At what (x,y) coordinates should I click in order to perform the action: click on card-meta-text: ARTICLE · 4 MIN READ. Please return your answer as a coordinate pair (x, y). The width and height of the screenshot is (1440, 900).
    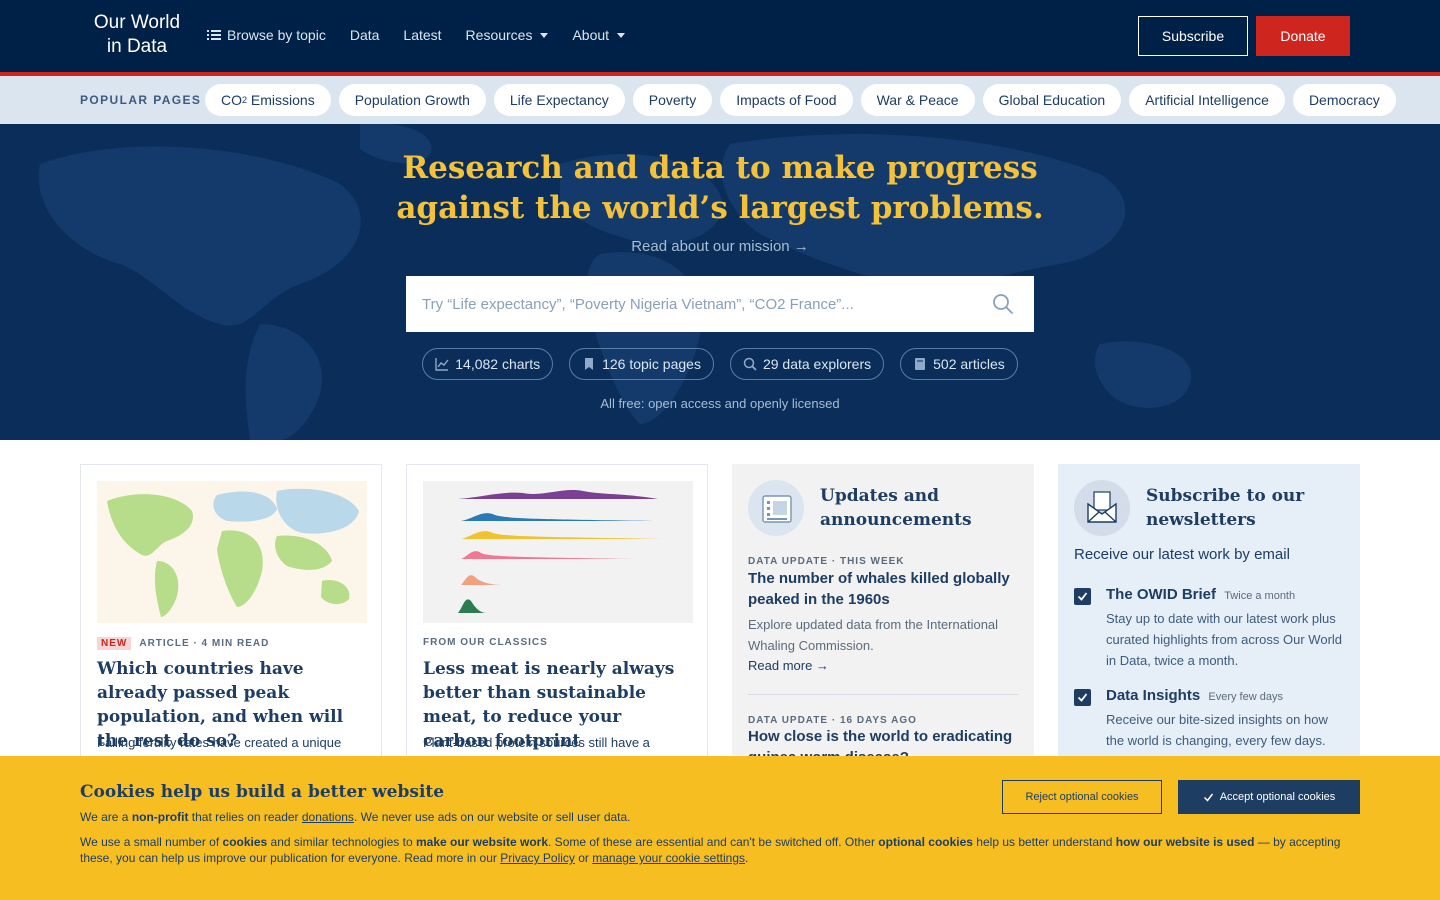
    Looking at the image, I should click on (204, 643).